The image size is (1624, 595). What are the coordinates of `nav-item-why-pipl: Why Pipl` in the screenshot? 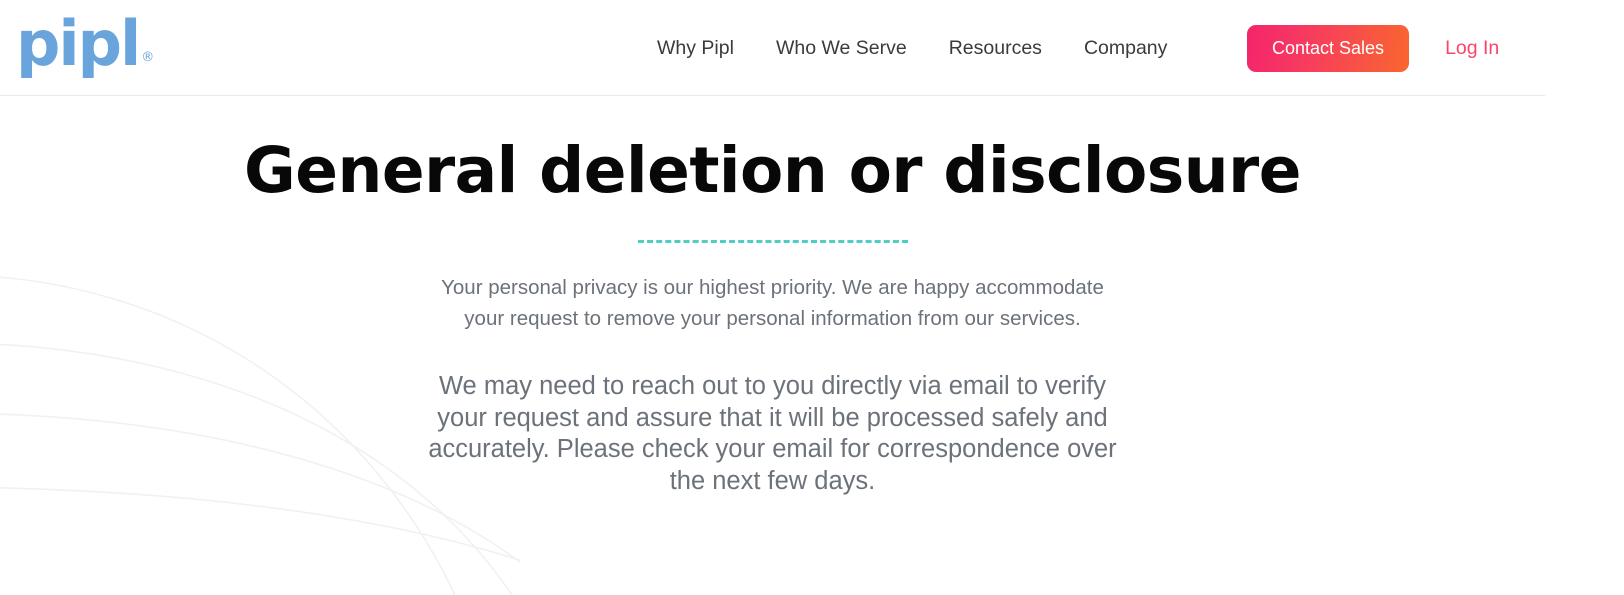 It's located at (695, 48).